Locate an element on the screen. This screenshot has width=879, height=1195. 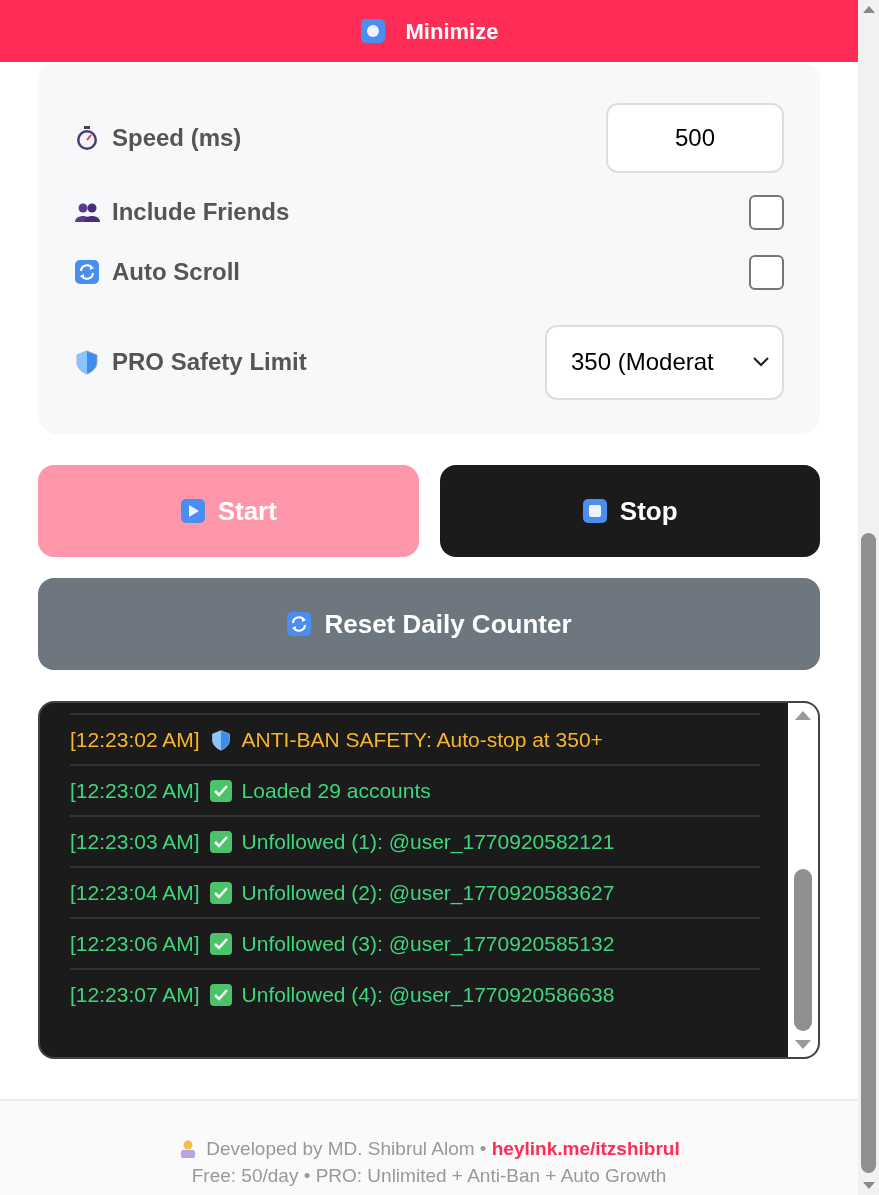
credit-text: Developed by MD. Shibrul Alom • heylink.me/itzshibrul is located at coordinates (443, 1149).